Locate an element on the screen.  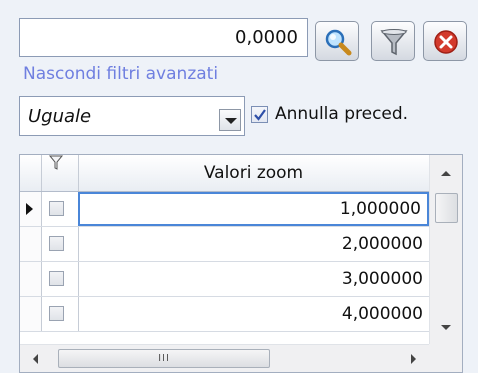
hide-advanced-filters-link: Nascondi filtri avanzati is located at coordinates (120, 74).